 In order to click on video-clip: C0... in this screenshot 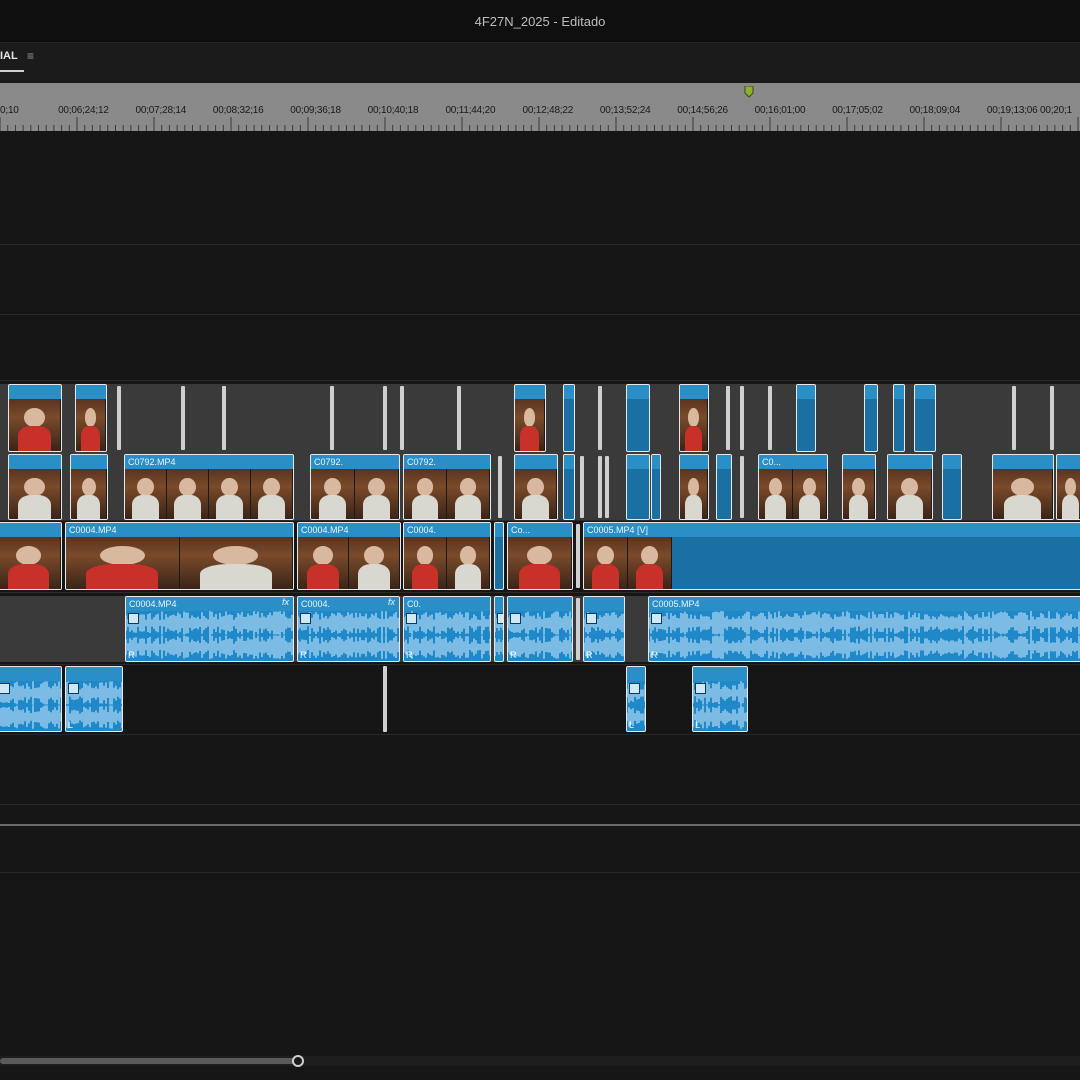, I will do `click(793, 487)`.